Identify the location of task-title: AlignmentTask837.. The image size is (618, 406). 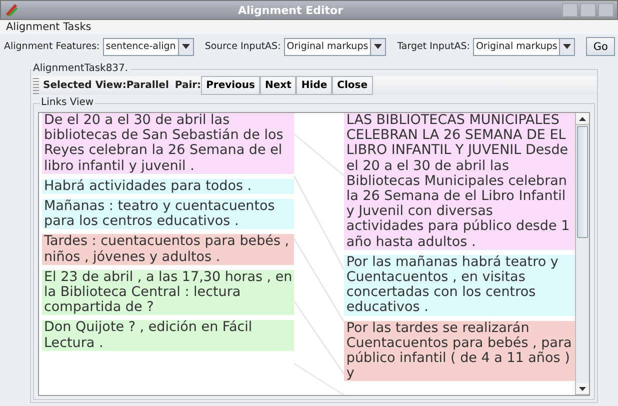
(80, 68).